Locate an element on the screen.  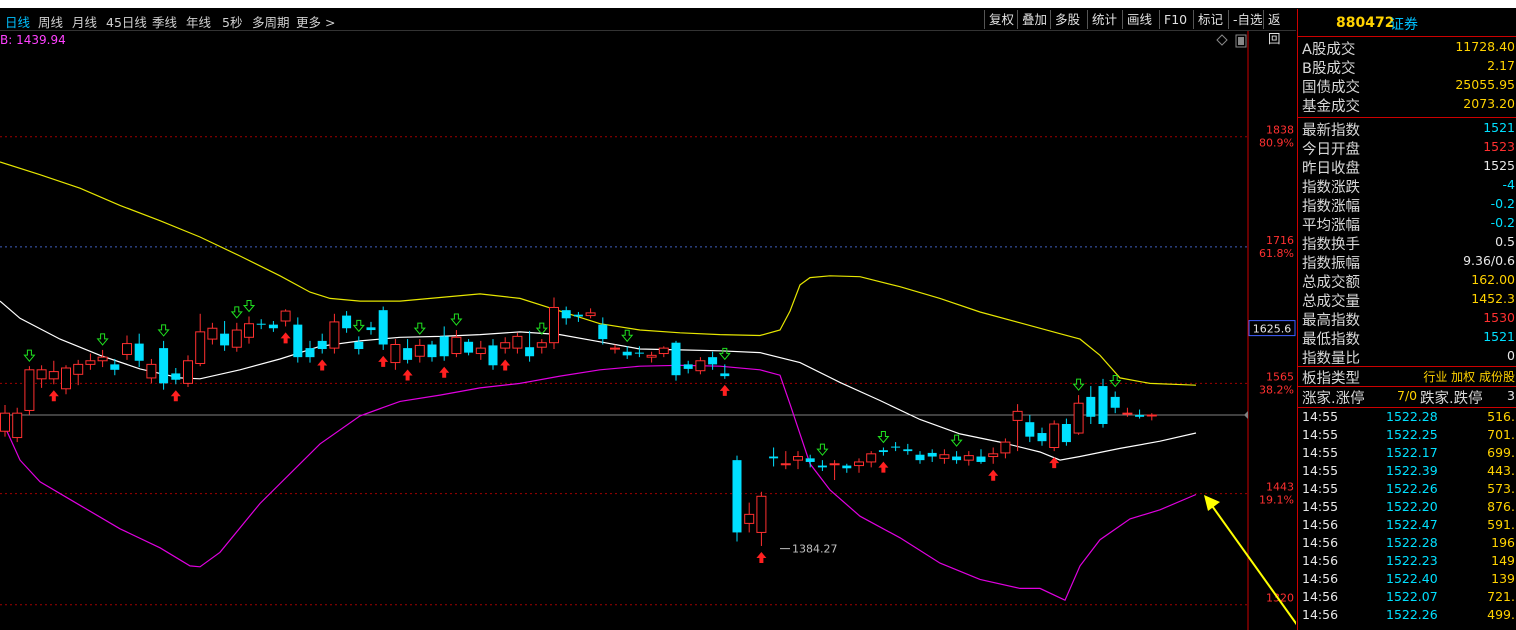
trade-row: 国债成交 25055.95 is located at coordinates (1407, 86).